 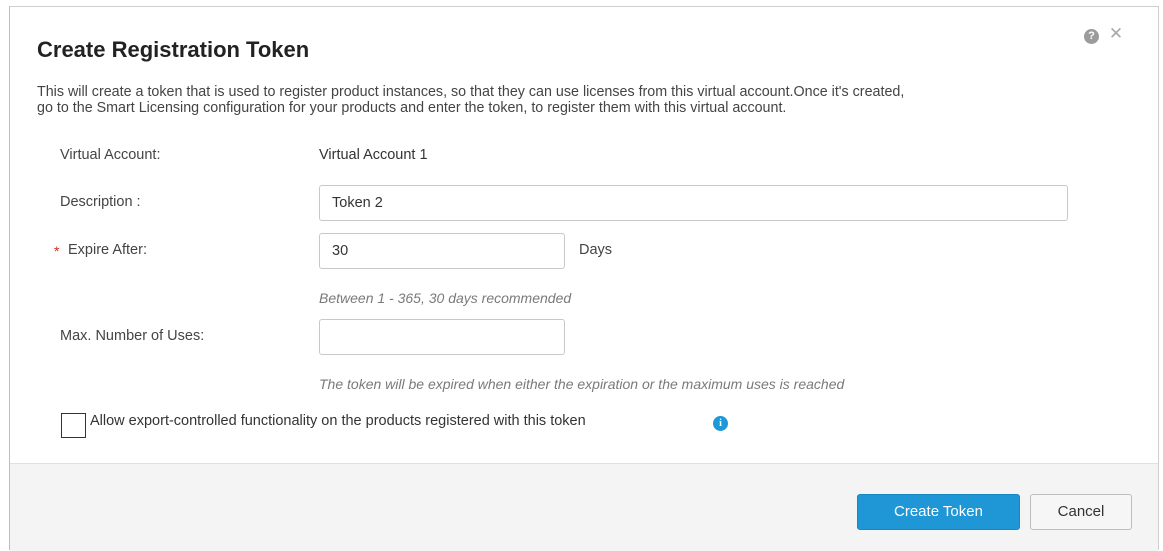 What do you see at coordinates (132, 336) in the screenshot?
I see `max-uses-label: Max. Number of Uses:` at bounding box center [132, 336].